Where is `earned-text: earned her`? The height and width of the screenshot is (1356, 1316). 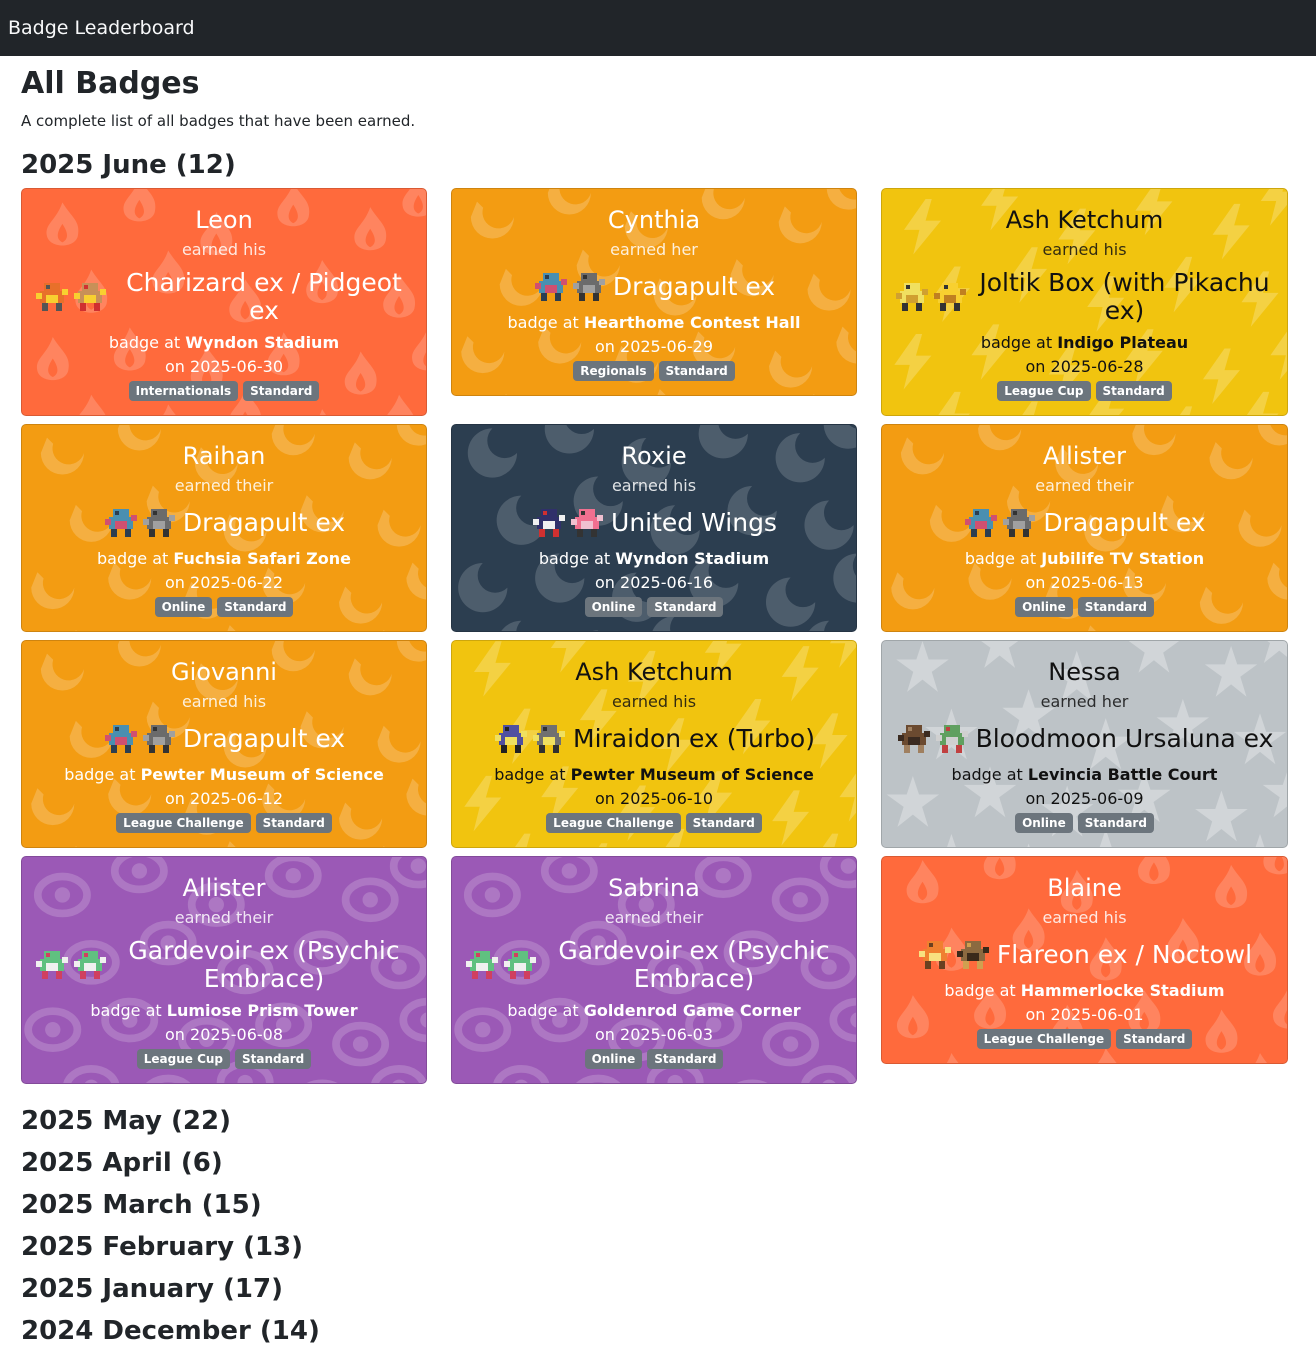 earned-text: earned her is located at coordinates (654, 249).